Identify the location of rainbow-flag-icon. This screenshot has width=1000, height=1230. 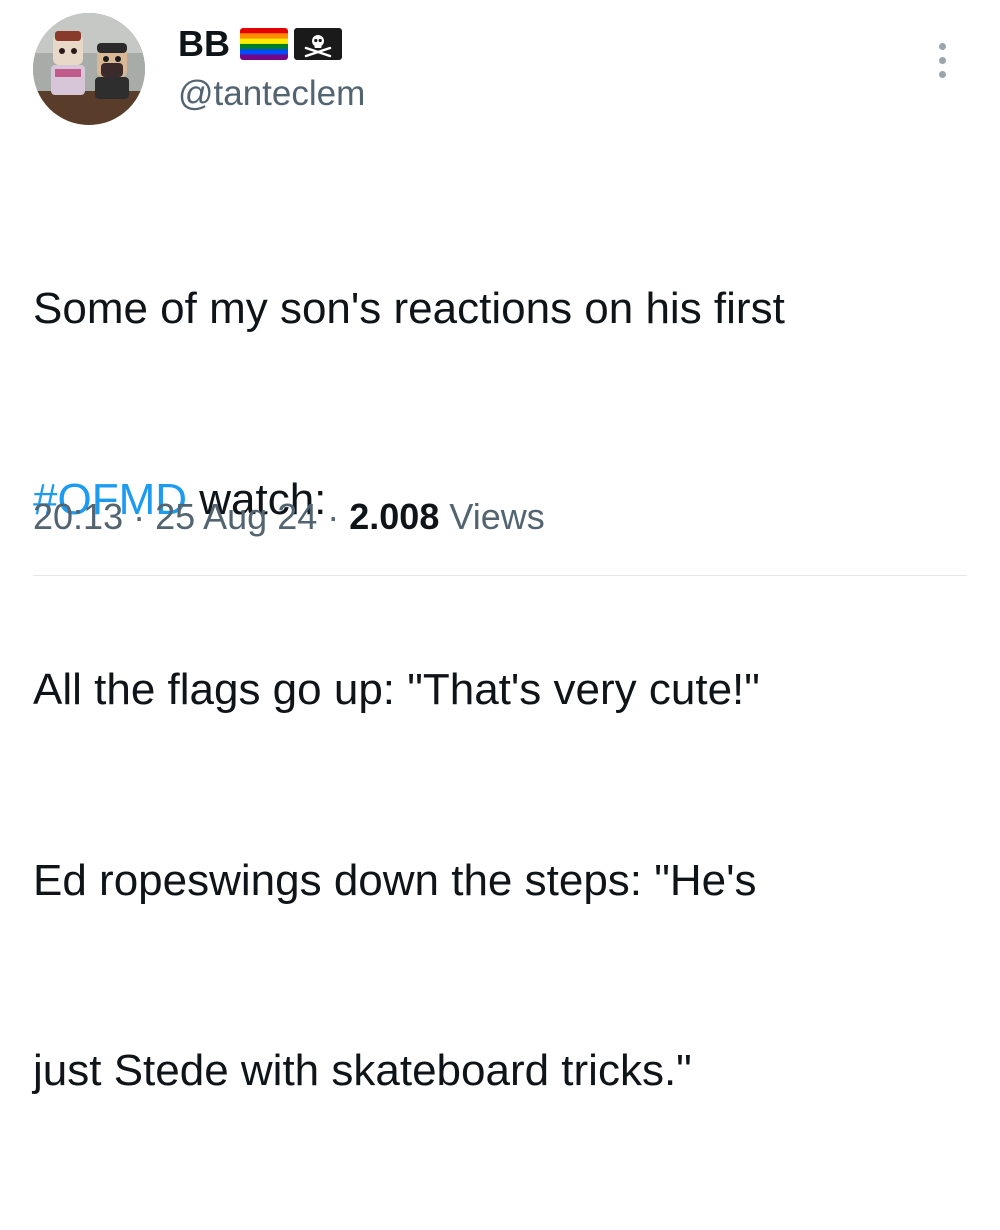
(264, 44).